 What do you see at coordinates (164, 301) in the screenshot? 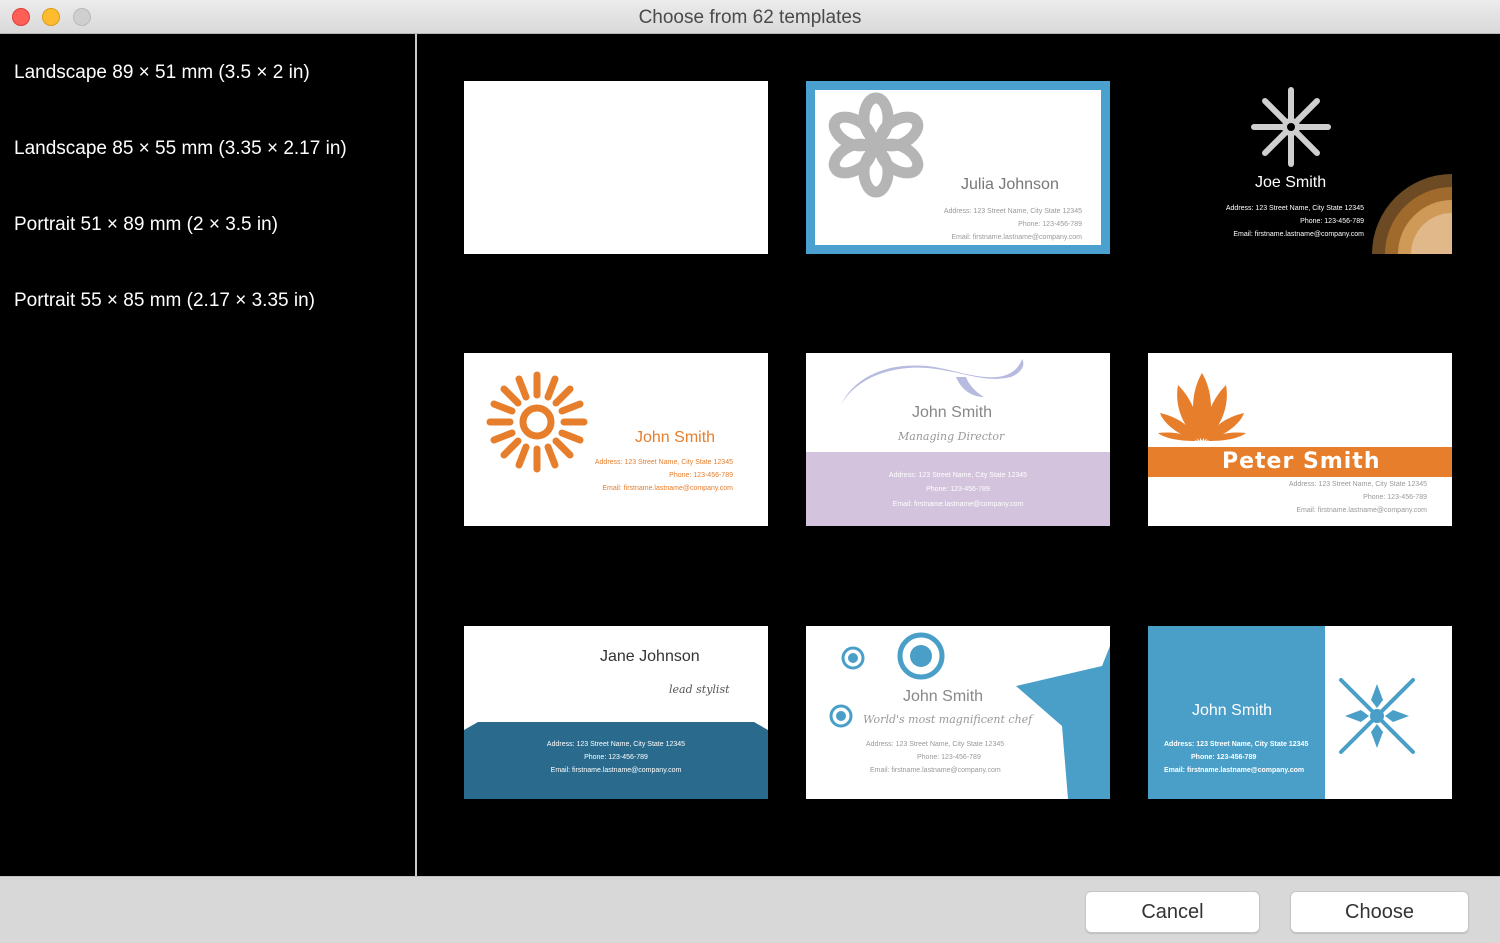
I see `sidebar-item-portrait-55x85: Portrait 55 × 85 mm (2.17 × 3.35 in)` at bounding box center [164, 301].